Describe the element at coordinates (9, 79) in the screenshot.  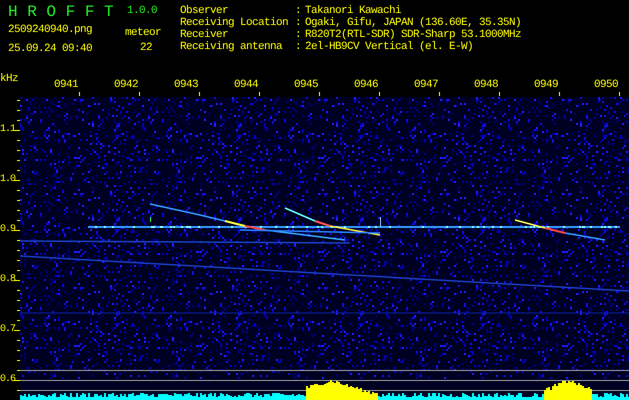
I see `axis-unit: kHz` at that location.